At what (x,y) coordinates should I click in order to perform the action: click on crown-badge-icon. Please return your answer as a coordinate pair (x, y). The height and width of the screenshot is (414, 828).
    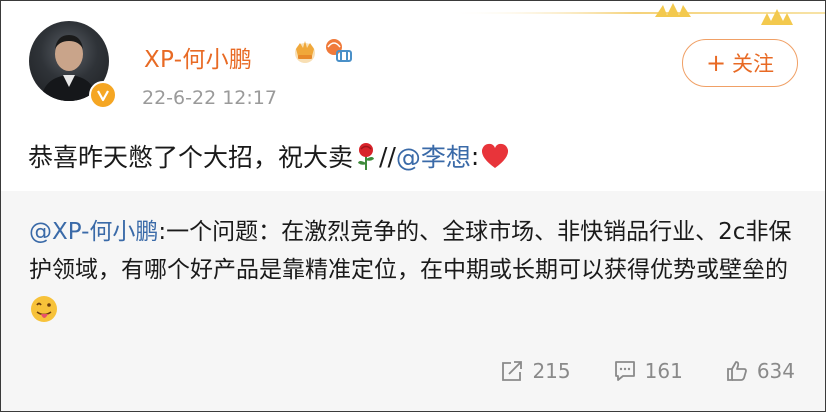
    Looking at the image, I should click on (305, 52).